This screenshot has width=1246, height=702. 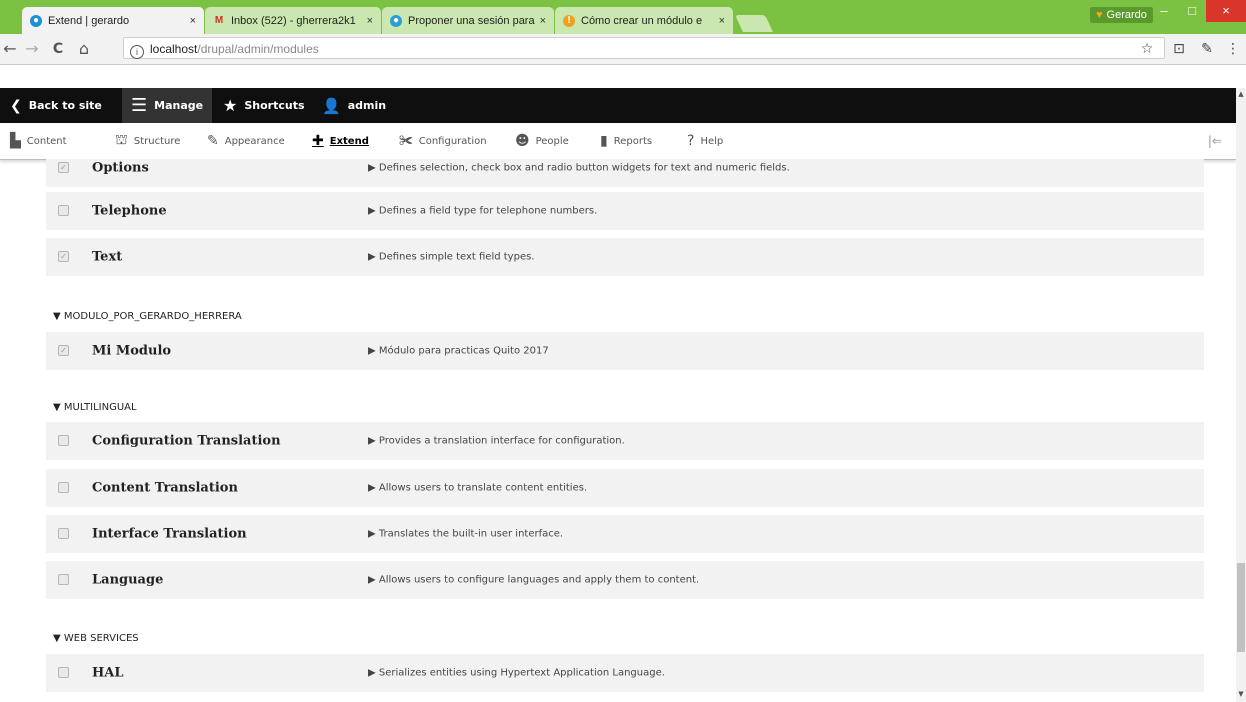 What do you see at coordinates (46, 141) in the screenshot?
I see `tray-item-label: Content` at bounding box center [46, 141].